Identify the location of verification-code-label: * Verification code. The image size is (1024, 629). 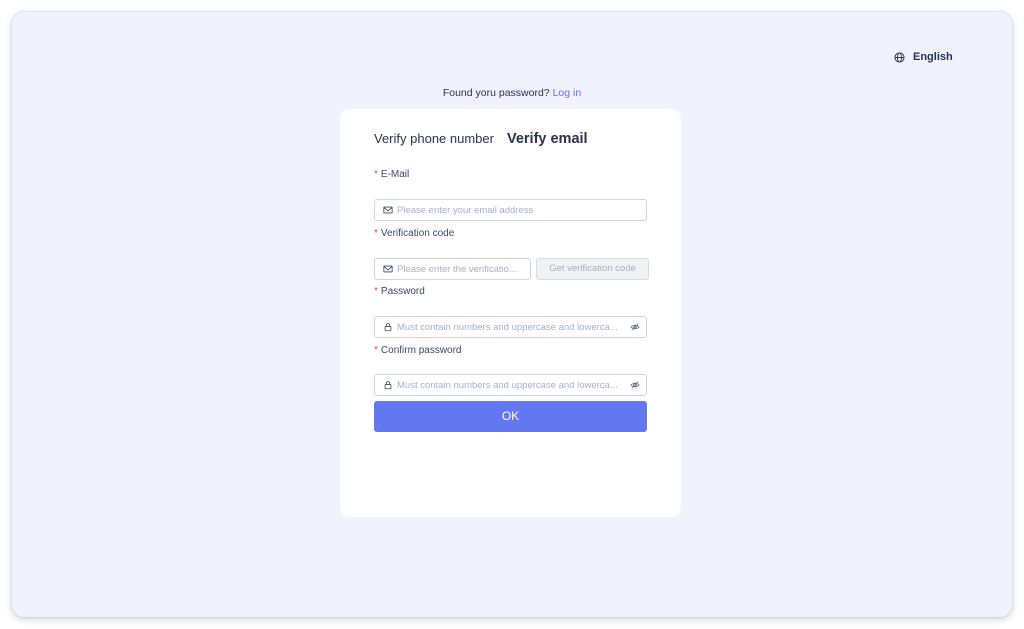
(414, 233).